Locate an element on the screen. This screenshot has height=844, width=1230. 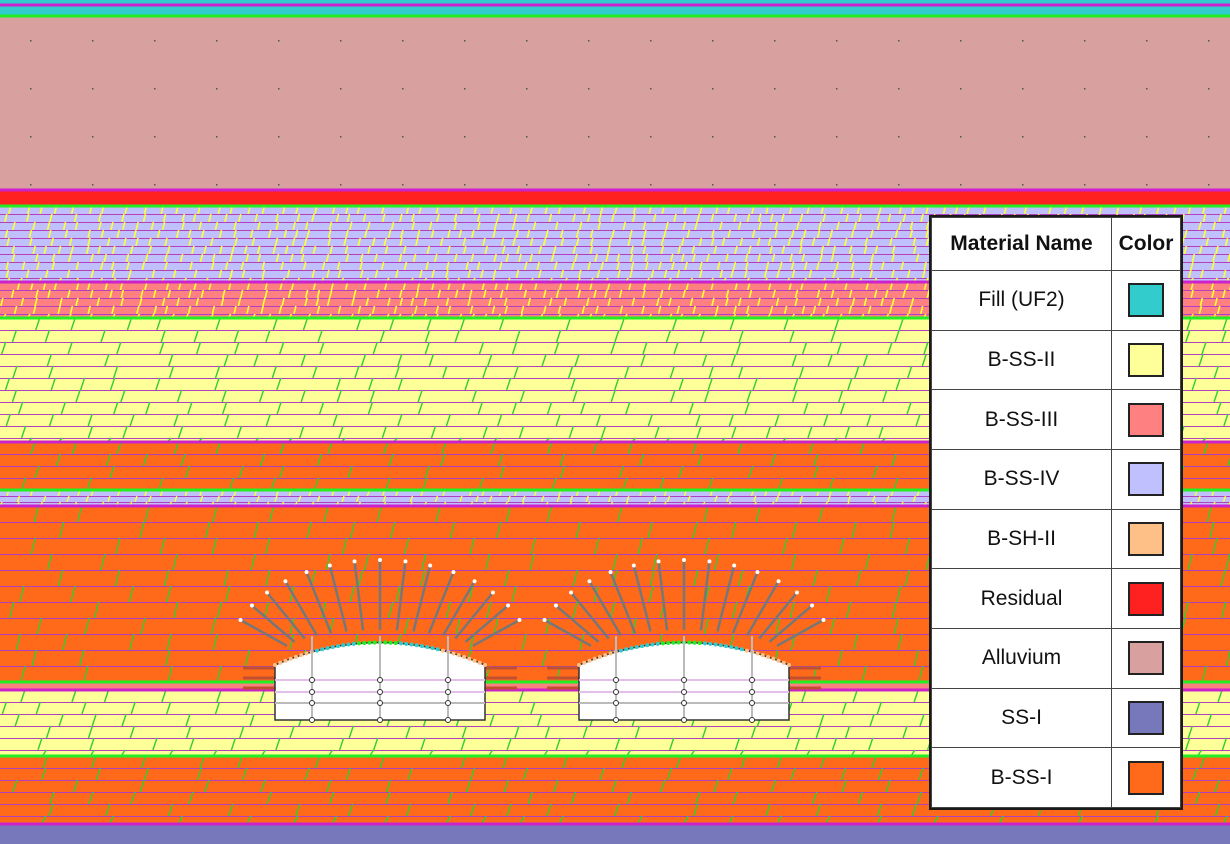
legend-row: Residual is located at coordinates (1056, 598).